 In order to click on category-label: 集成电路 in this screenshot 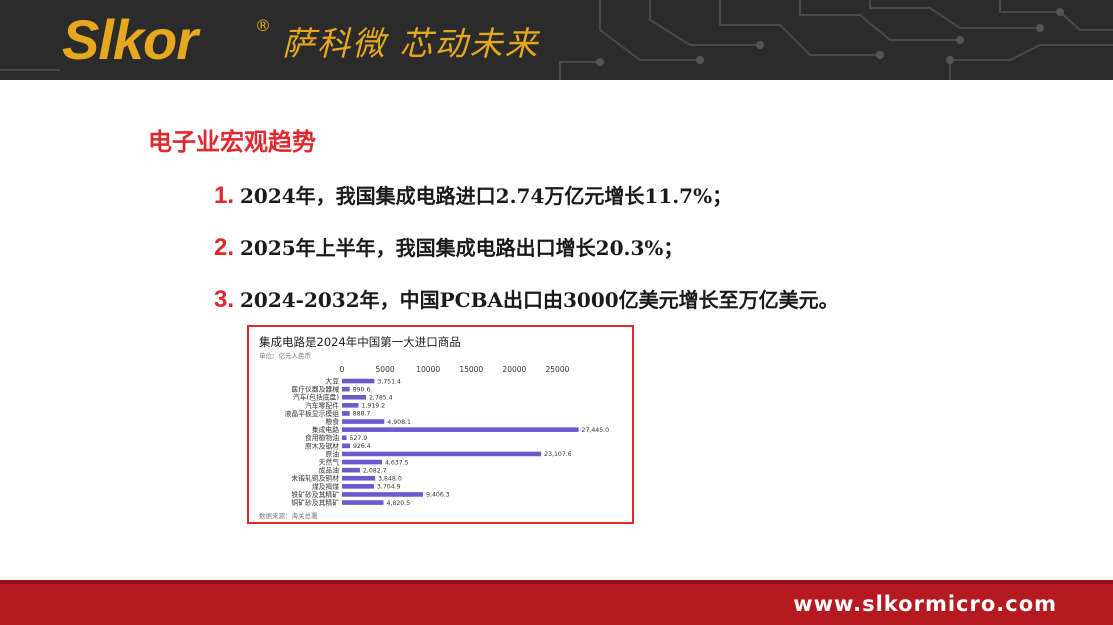, I will do `click(325, 429)`.